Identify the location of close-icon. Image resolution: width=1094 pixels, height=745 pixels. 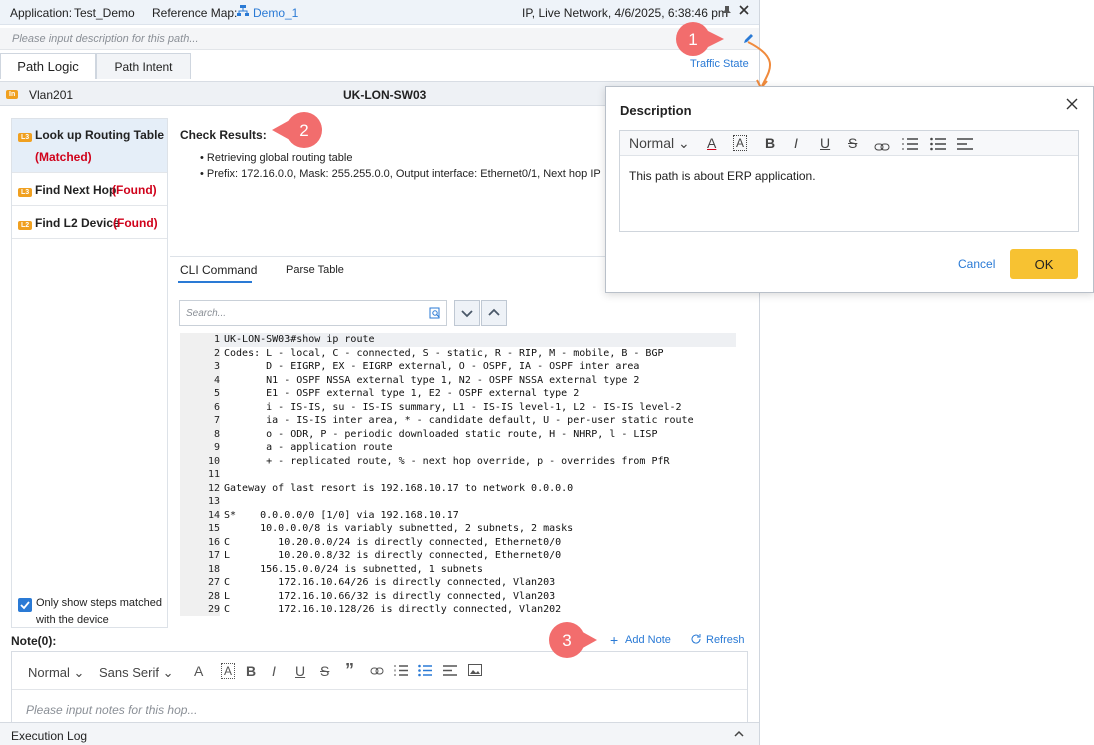
(744, 11).